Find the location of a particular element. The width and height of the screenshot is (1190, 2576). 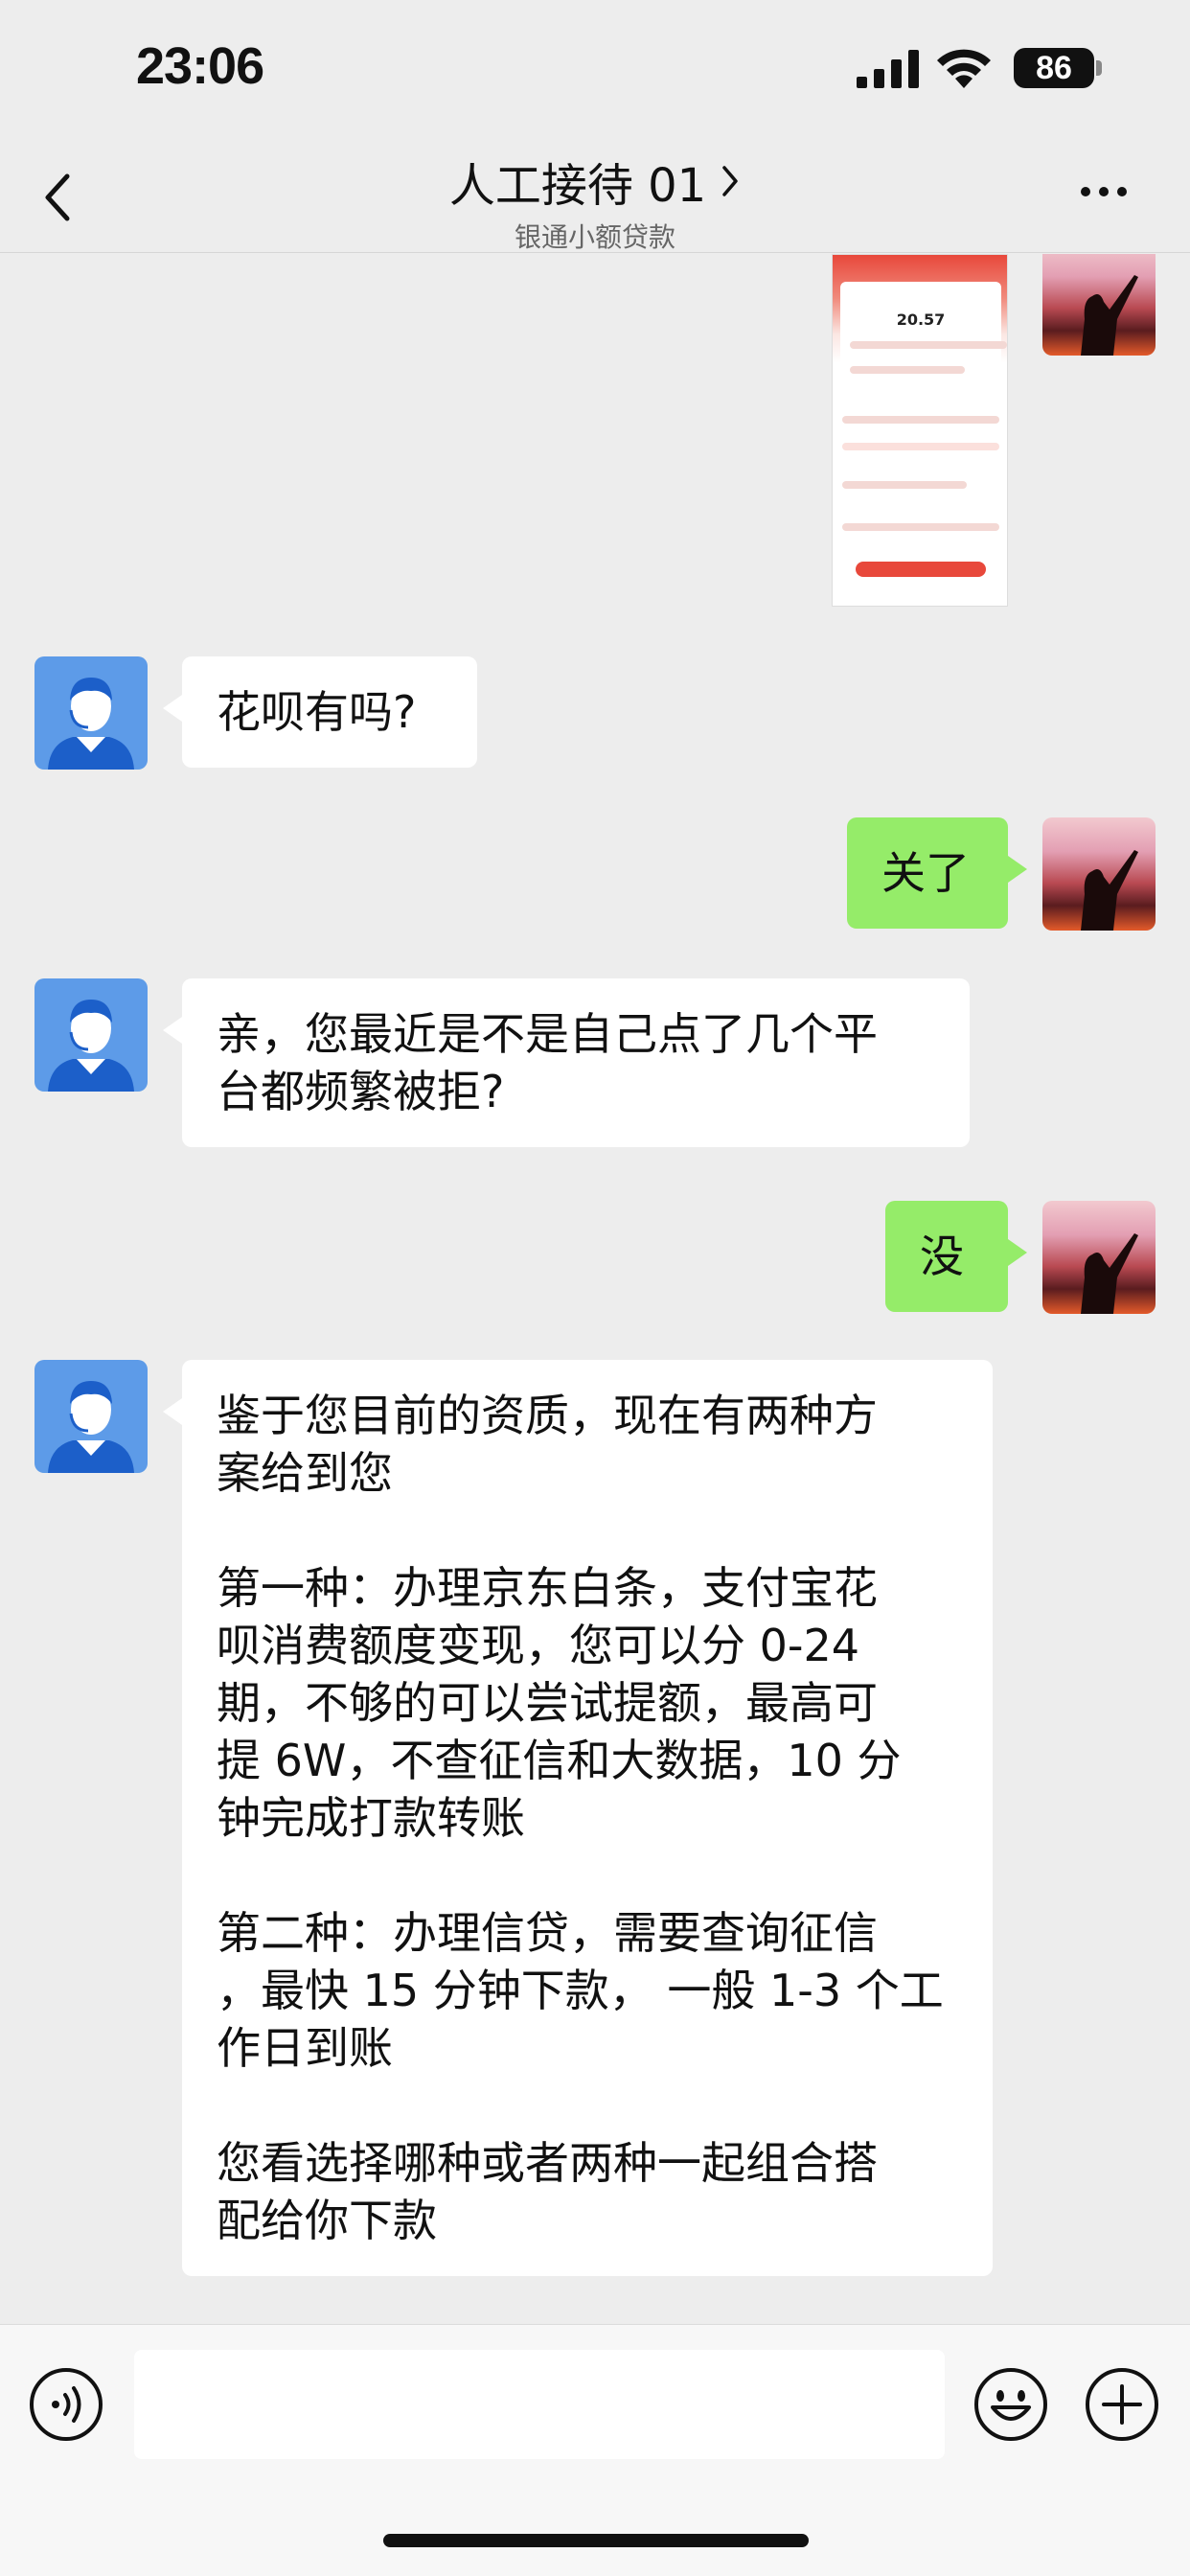

message-input is located at coordinates (540, 2404).